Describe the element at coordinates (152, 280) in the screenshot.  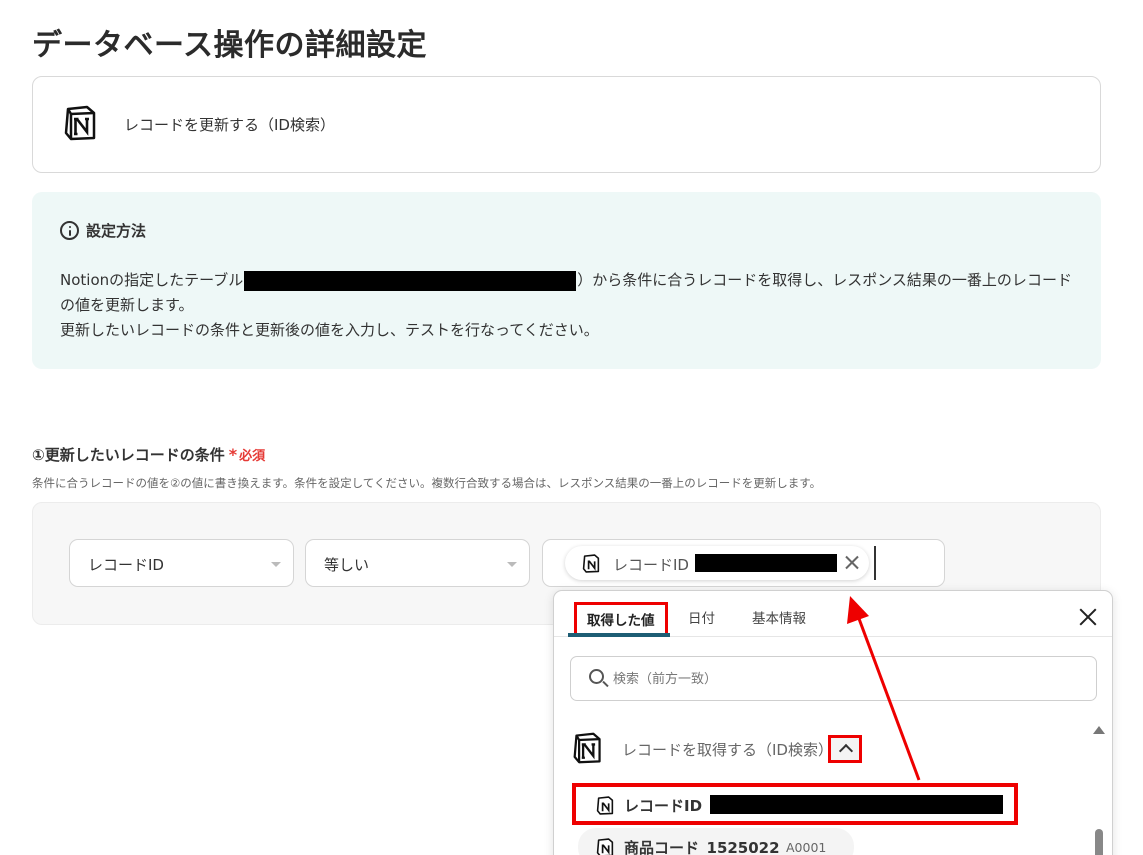
I see `info-line1-before: Notionの指定したテーブル` at that location.